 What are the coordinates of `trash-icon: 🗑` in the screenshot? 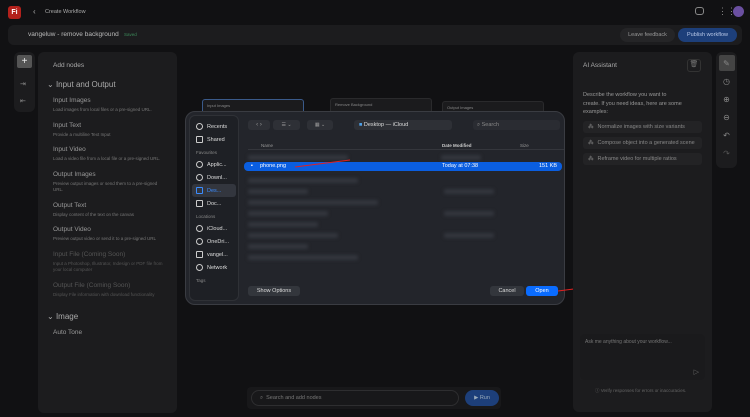 It's located at (694, 65).